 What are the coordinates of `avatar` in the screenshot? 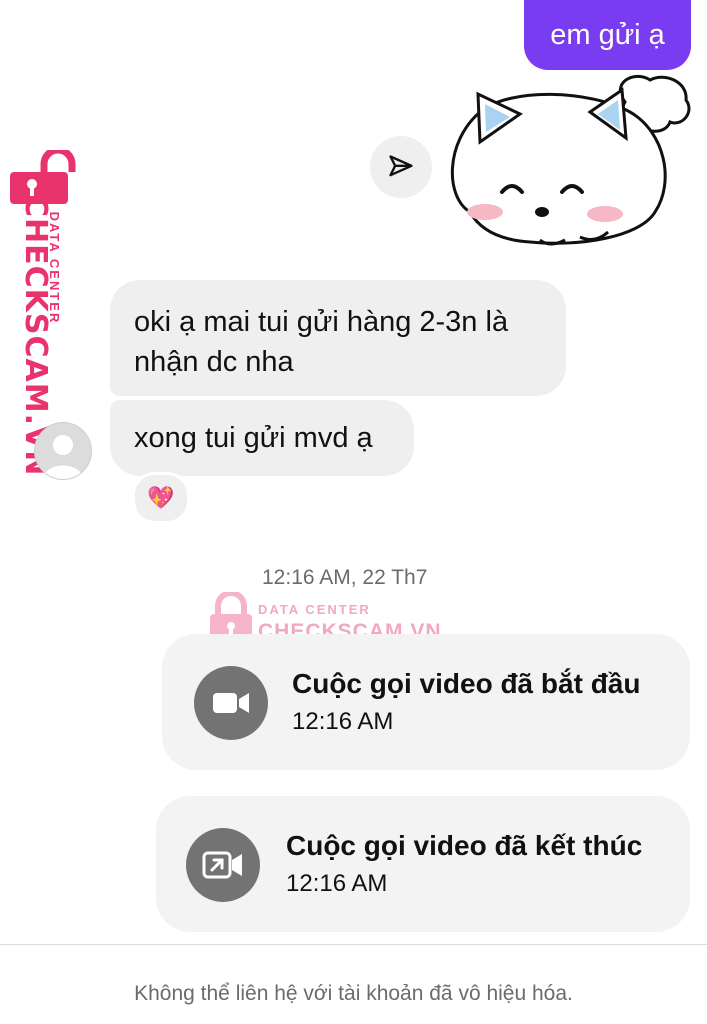 It's located at (63, 451).